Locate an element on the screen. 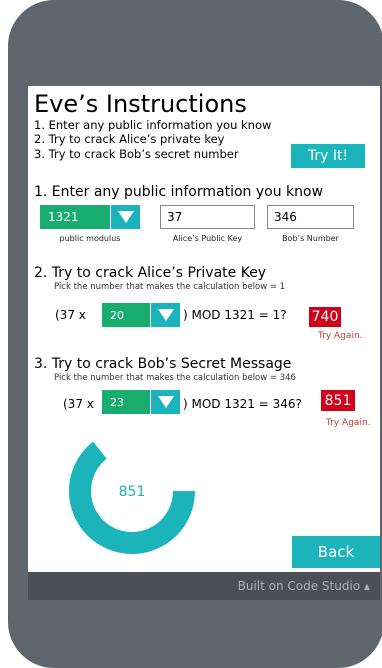 This screenshot has height=668, width=382. alice-public-key-input: 37 is located at coordinates (207, 217).